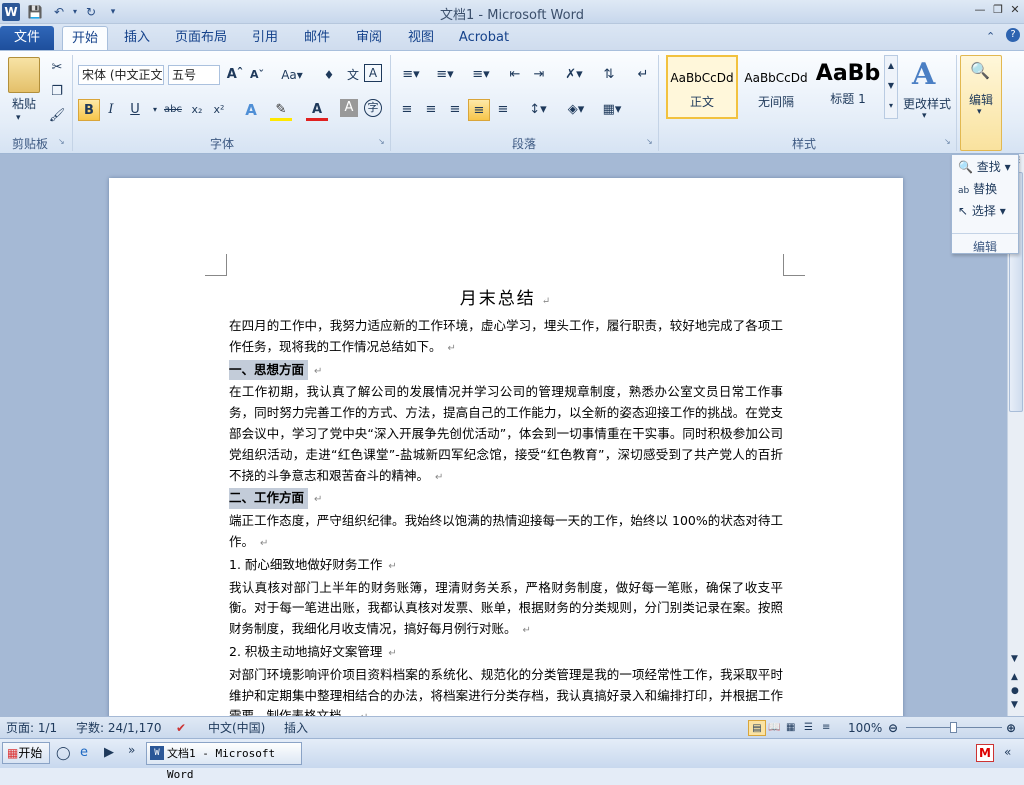  What do you see at coordinates (18, 118) in the screenshot?
I see `paste-dropdown-icon: ▾` at bounding box center [18, 118].